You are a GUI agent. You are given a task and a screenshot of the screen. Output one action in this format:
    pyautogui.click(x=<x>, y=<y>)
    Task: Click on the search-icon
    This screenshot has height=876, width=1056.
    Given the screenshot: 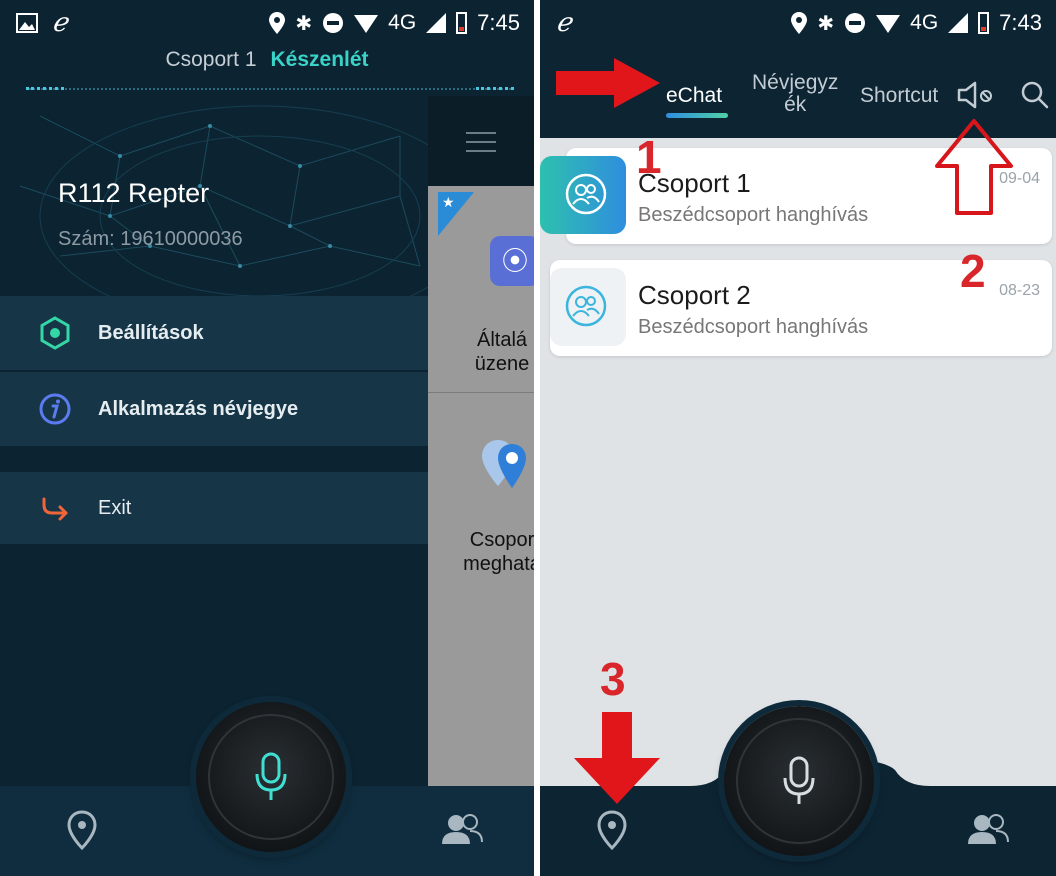 What is the action you would take?
    pyautogui.click(x=1035, y=95)
    